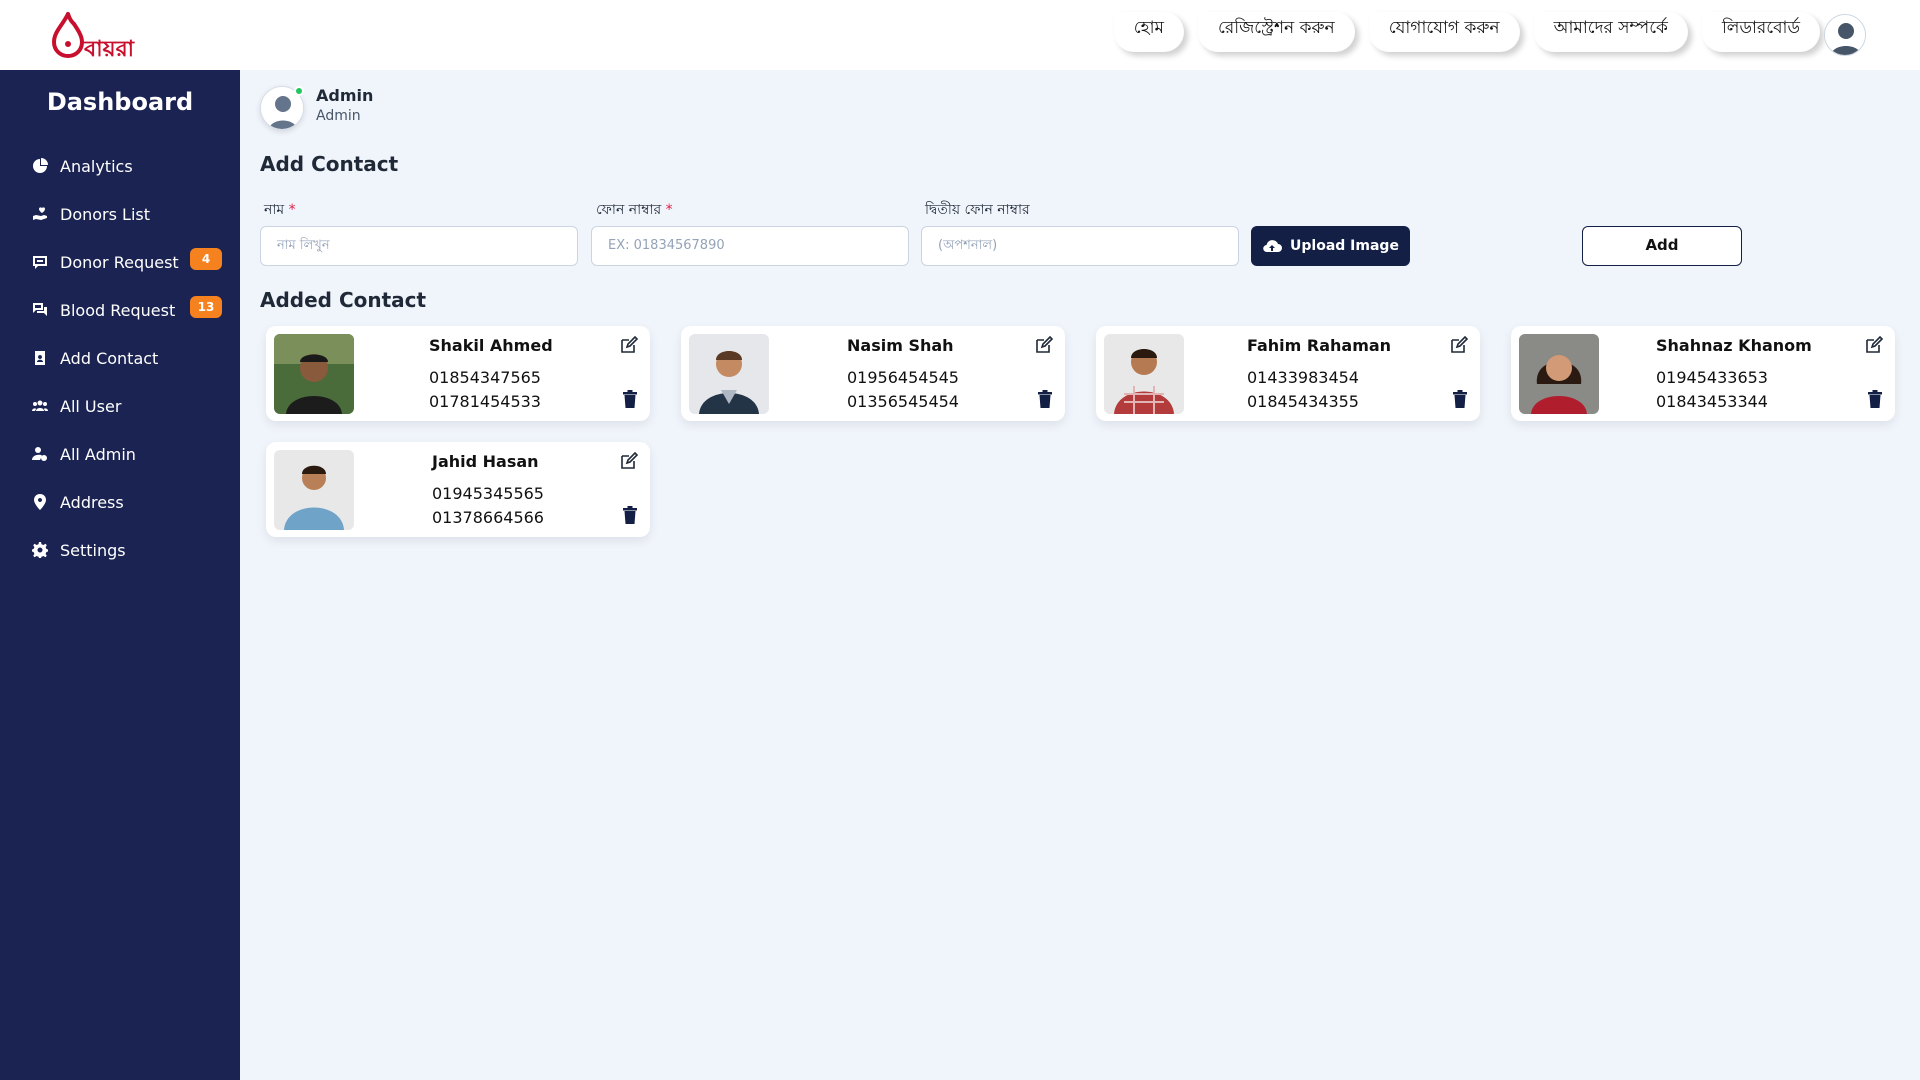 The width and height of the screenshot is (1920, 1080). I want to click on sidebar-item-donors-list: Donors List, so click(120, 214).